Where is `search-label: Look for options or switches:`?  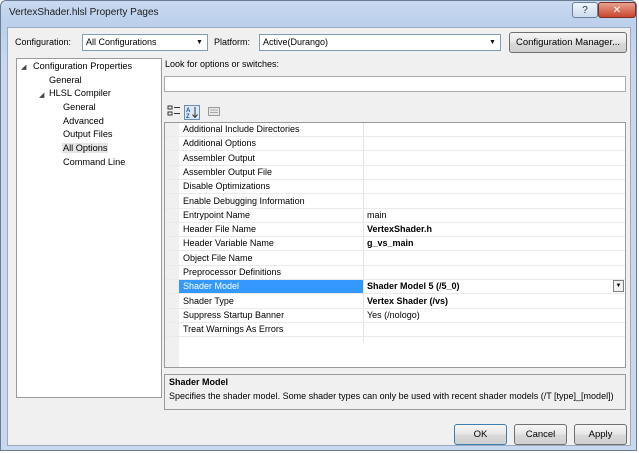
search-label: Look for options or switches: is located at coordinates (222, 64).